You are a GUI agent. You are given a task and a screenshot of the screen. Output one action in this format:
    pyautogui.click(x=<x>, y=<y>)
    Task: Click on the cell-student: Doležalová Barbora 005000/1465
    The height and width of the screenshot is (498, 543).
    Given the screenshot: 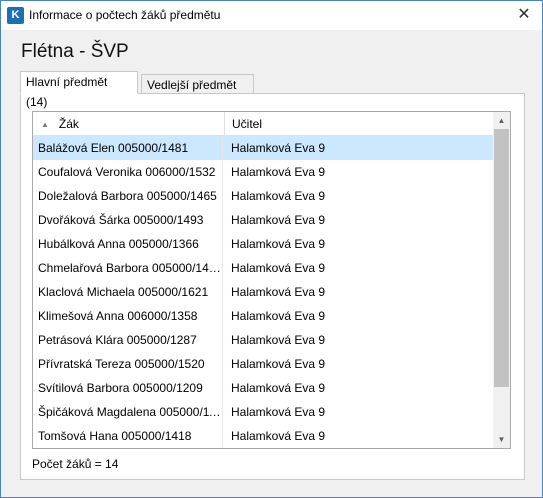 What is the action you would take?
    pyautogui.click(x=128, y=196)
    